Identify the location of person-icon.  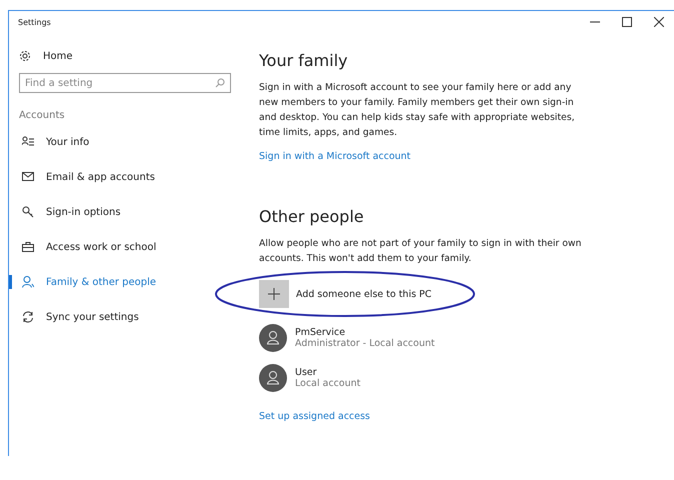
(28, 282).